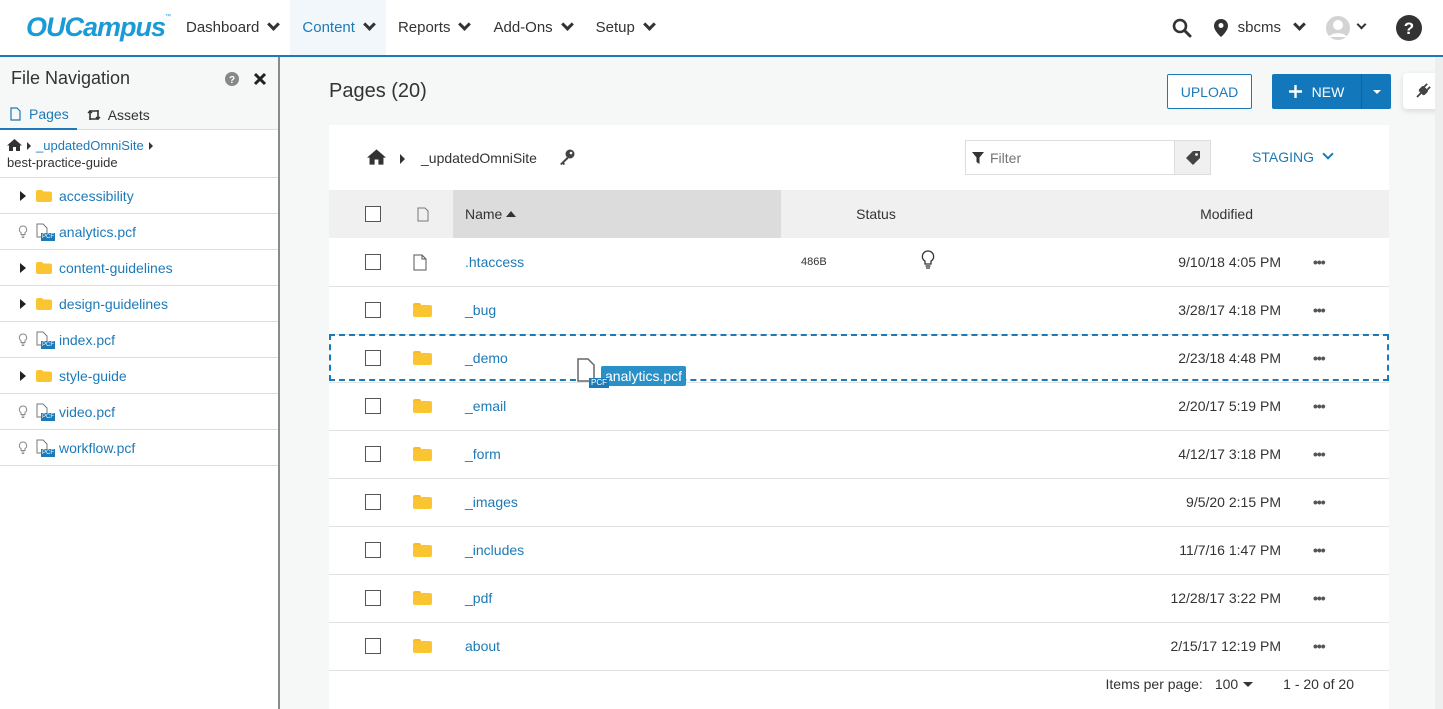  What do you see at coordinates (494, 262) in the screenshot?
I see `file-name-link: .htaccess` at bounding box center [494, 262].